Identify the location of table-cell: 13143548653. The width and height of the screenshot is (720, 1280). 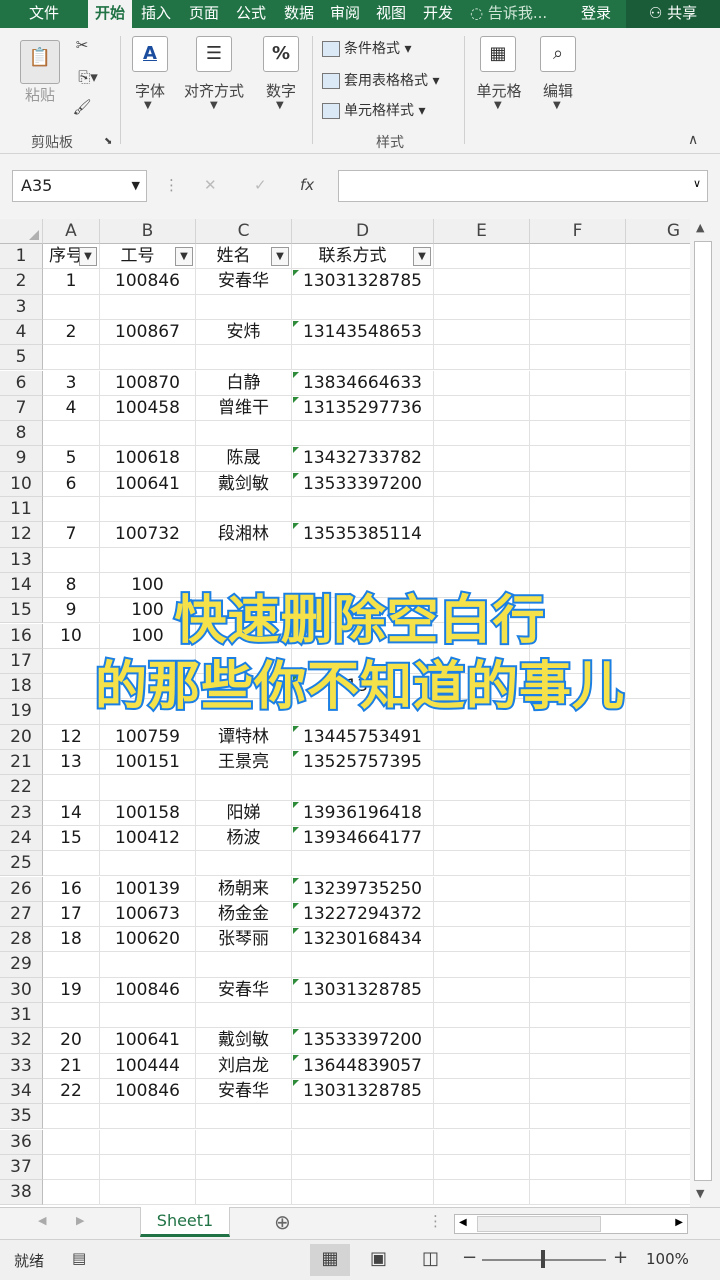
(363, 332).